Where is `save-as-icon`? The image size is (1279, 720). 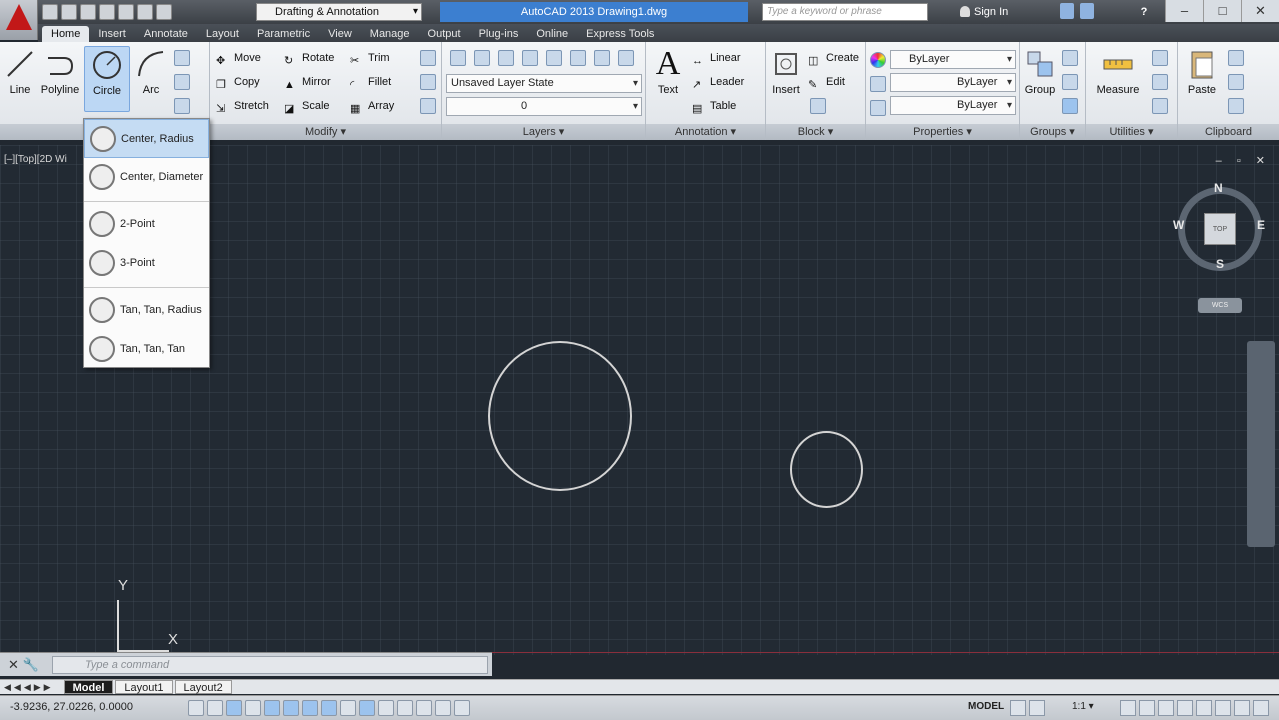
save-as-icon is located at coordinates (107, 12).